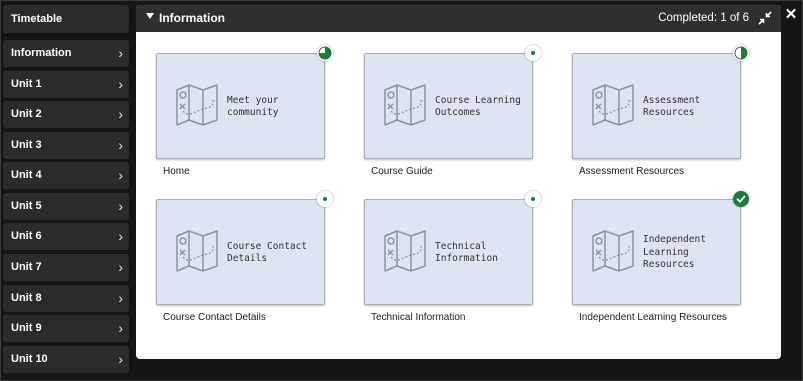  I want to click on sidebar-item-unit-5: Unit 5 ›, so click(66, 206).